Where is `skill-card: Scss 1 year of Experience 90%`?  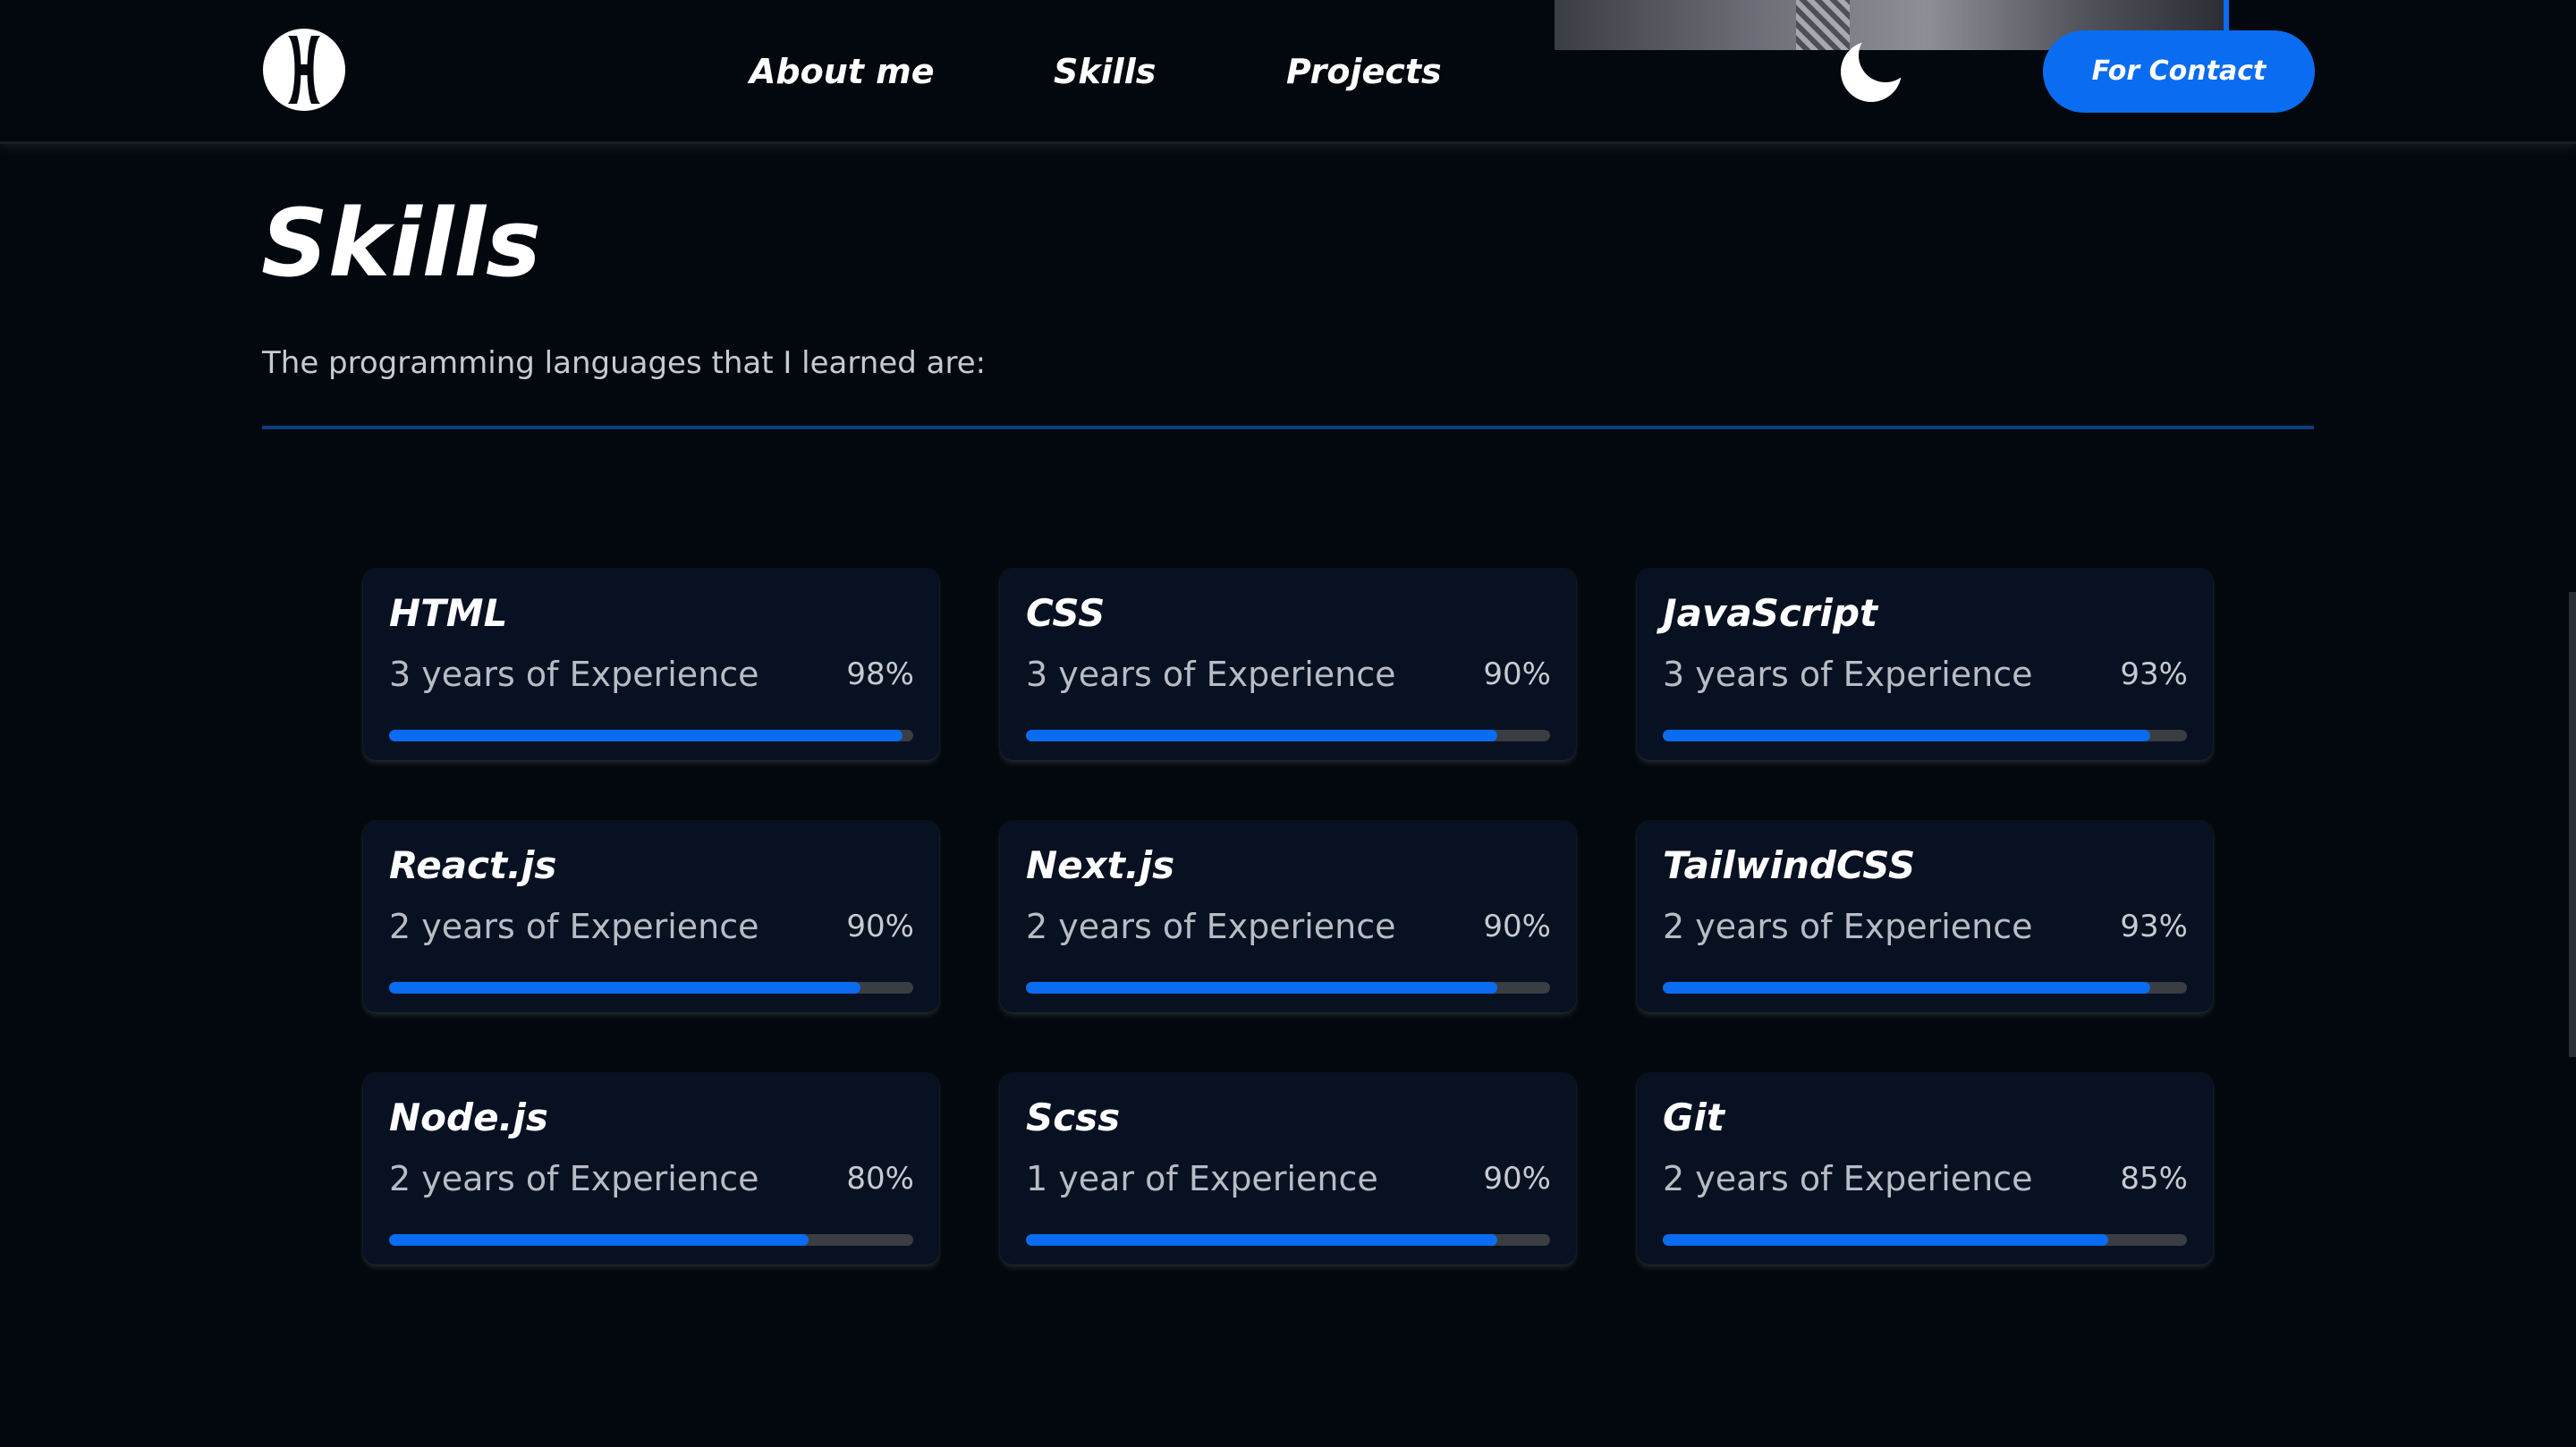
skill-card: Scss 1 year of Experience 90% is located at coordinates (1288, 1169).